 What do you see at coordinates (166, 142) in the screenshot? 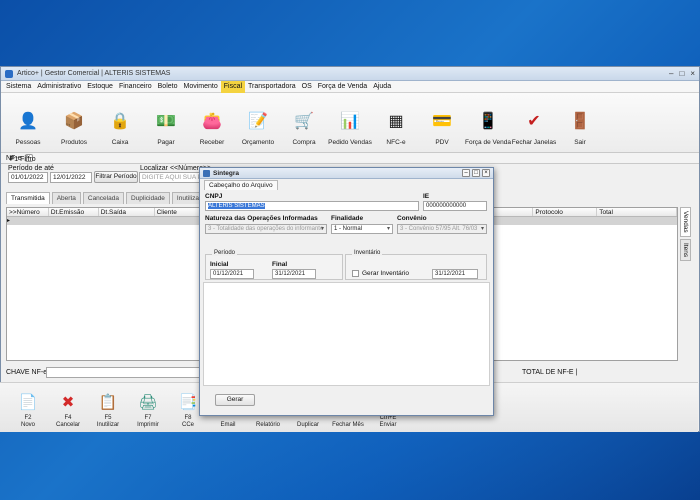
I see `toolbar-label: Pagar` at bounding box center [166, 142].